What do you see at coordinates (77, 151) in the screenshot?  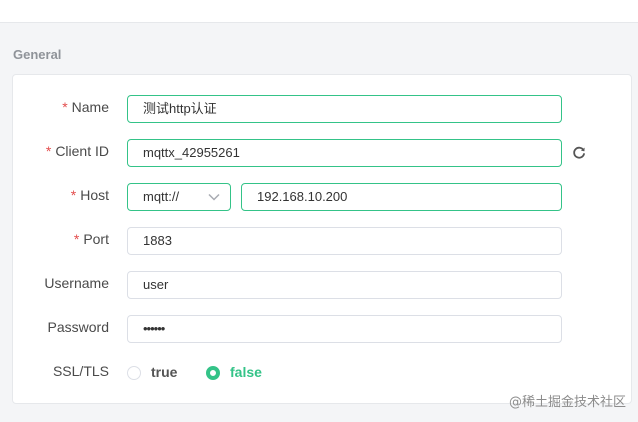 I see `client-id-label: * Client ID` at bounding box center [77, 151].